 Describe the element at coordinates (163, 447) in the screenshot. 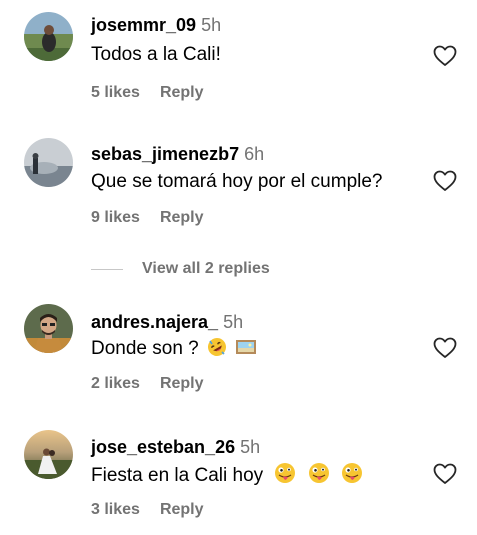

I see `username: jose_esteban_26` at that location.